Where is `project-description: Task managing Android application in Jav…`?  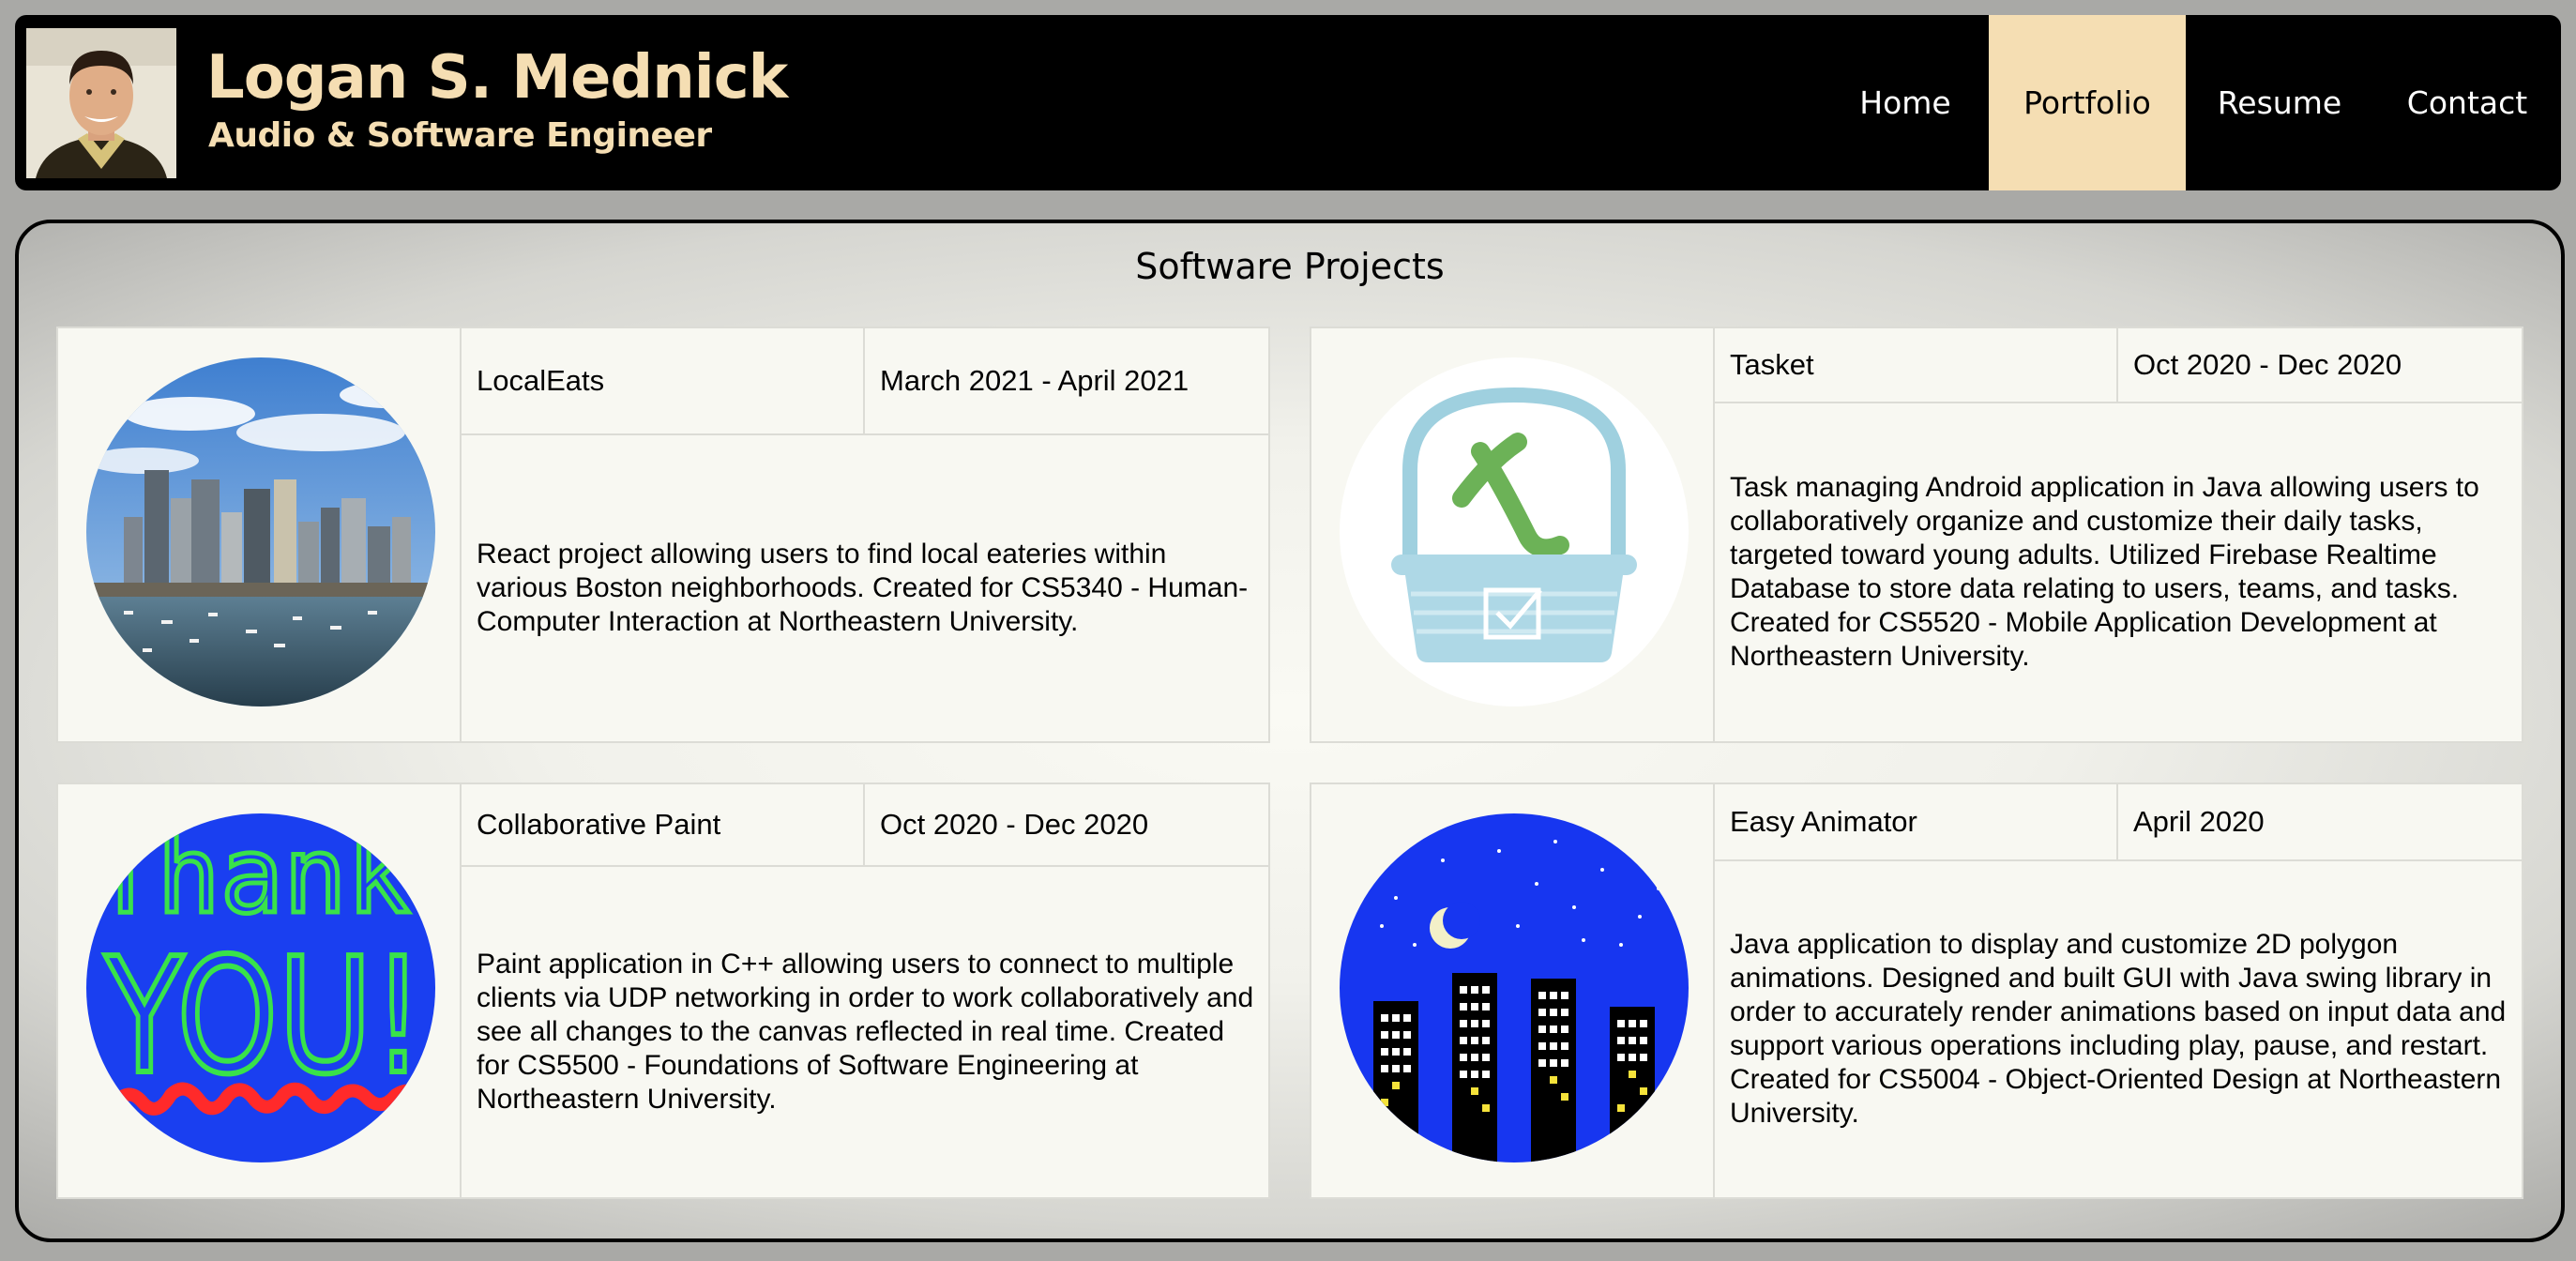 project-description: Task managing Android application in Jav… is located at coordinates (2105, 572).